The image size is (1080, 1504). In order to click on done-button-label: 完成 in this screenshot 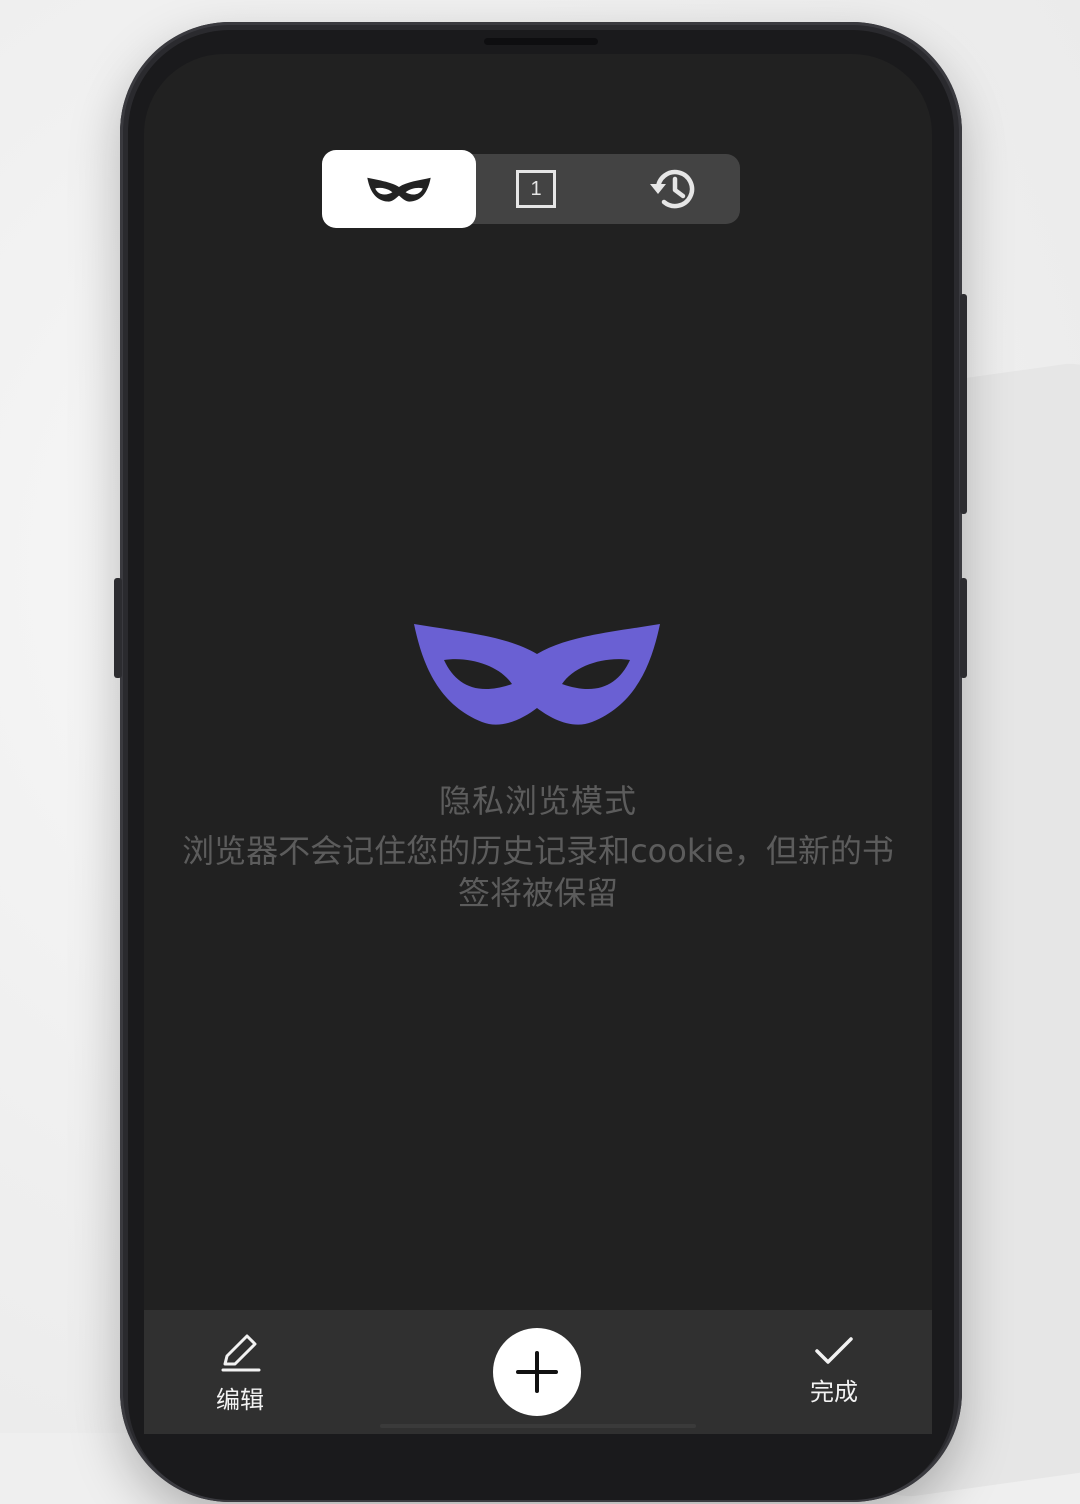, I will do `click(834, 1392)`.